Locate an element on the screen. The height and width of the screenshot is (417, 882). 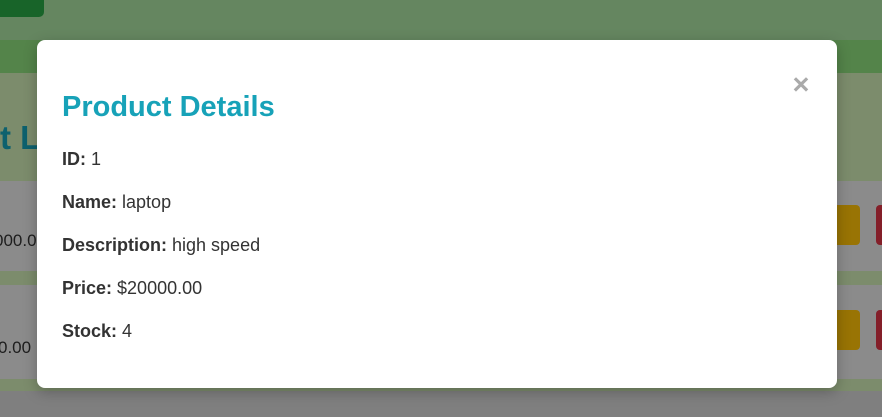
detail-id: ID: 1 is located at coordinates (81, 159).